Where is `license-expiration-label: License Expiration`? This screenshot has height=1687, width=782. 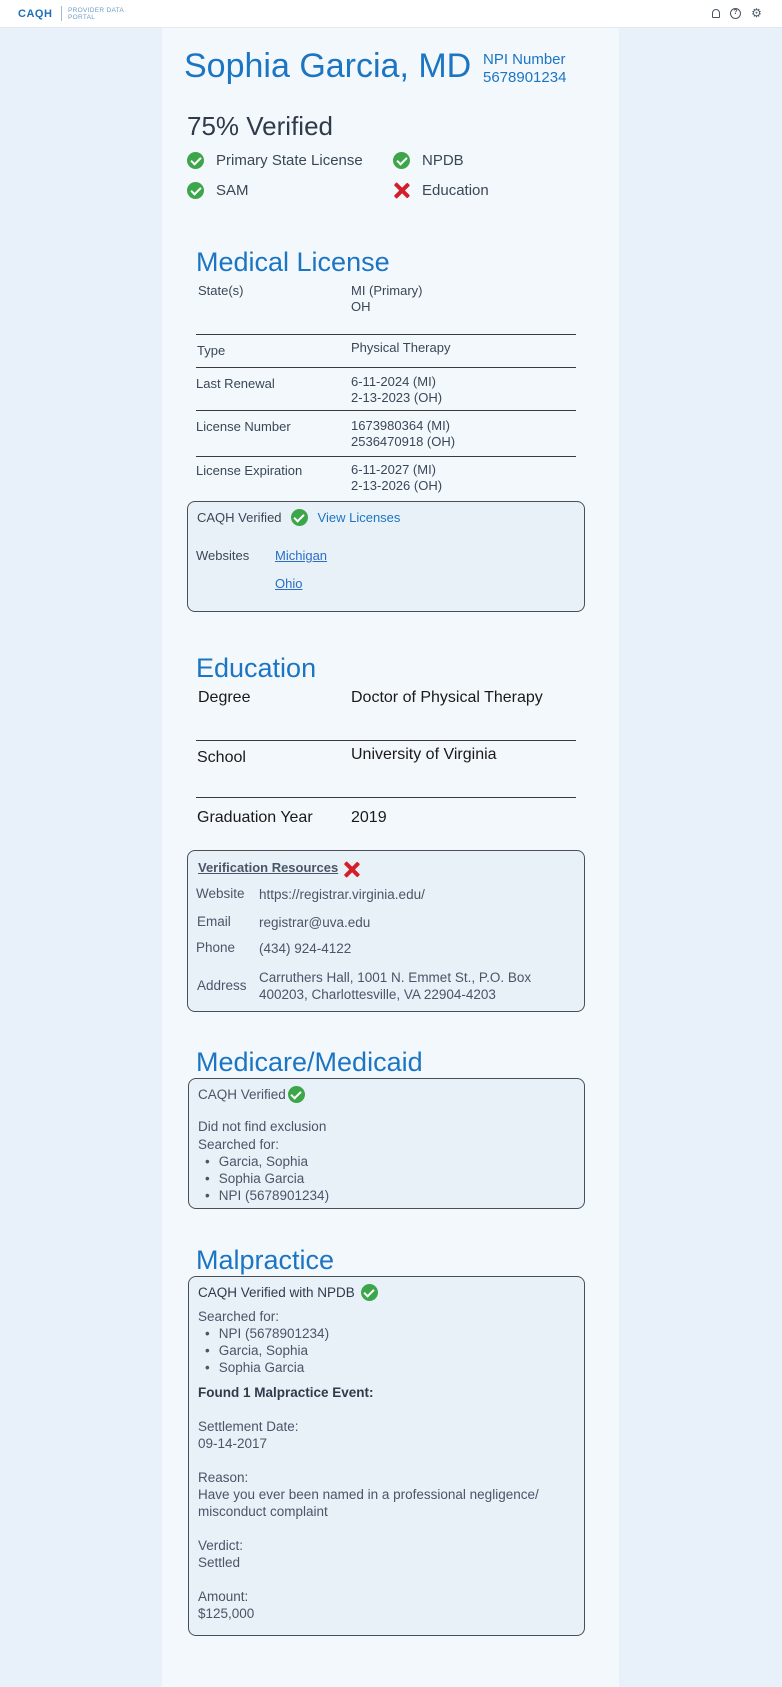
license-expiration-label: License Expiration is located at coordinates (249, 470).